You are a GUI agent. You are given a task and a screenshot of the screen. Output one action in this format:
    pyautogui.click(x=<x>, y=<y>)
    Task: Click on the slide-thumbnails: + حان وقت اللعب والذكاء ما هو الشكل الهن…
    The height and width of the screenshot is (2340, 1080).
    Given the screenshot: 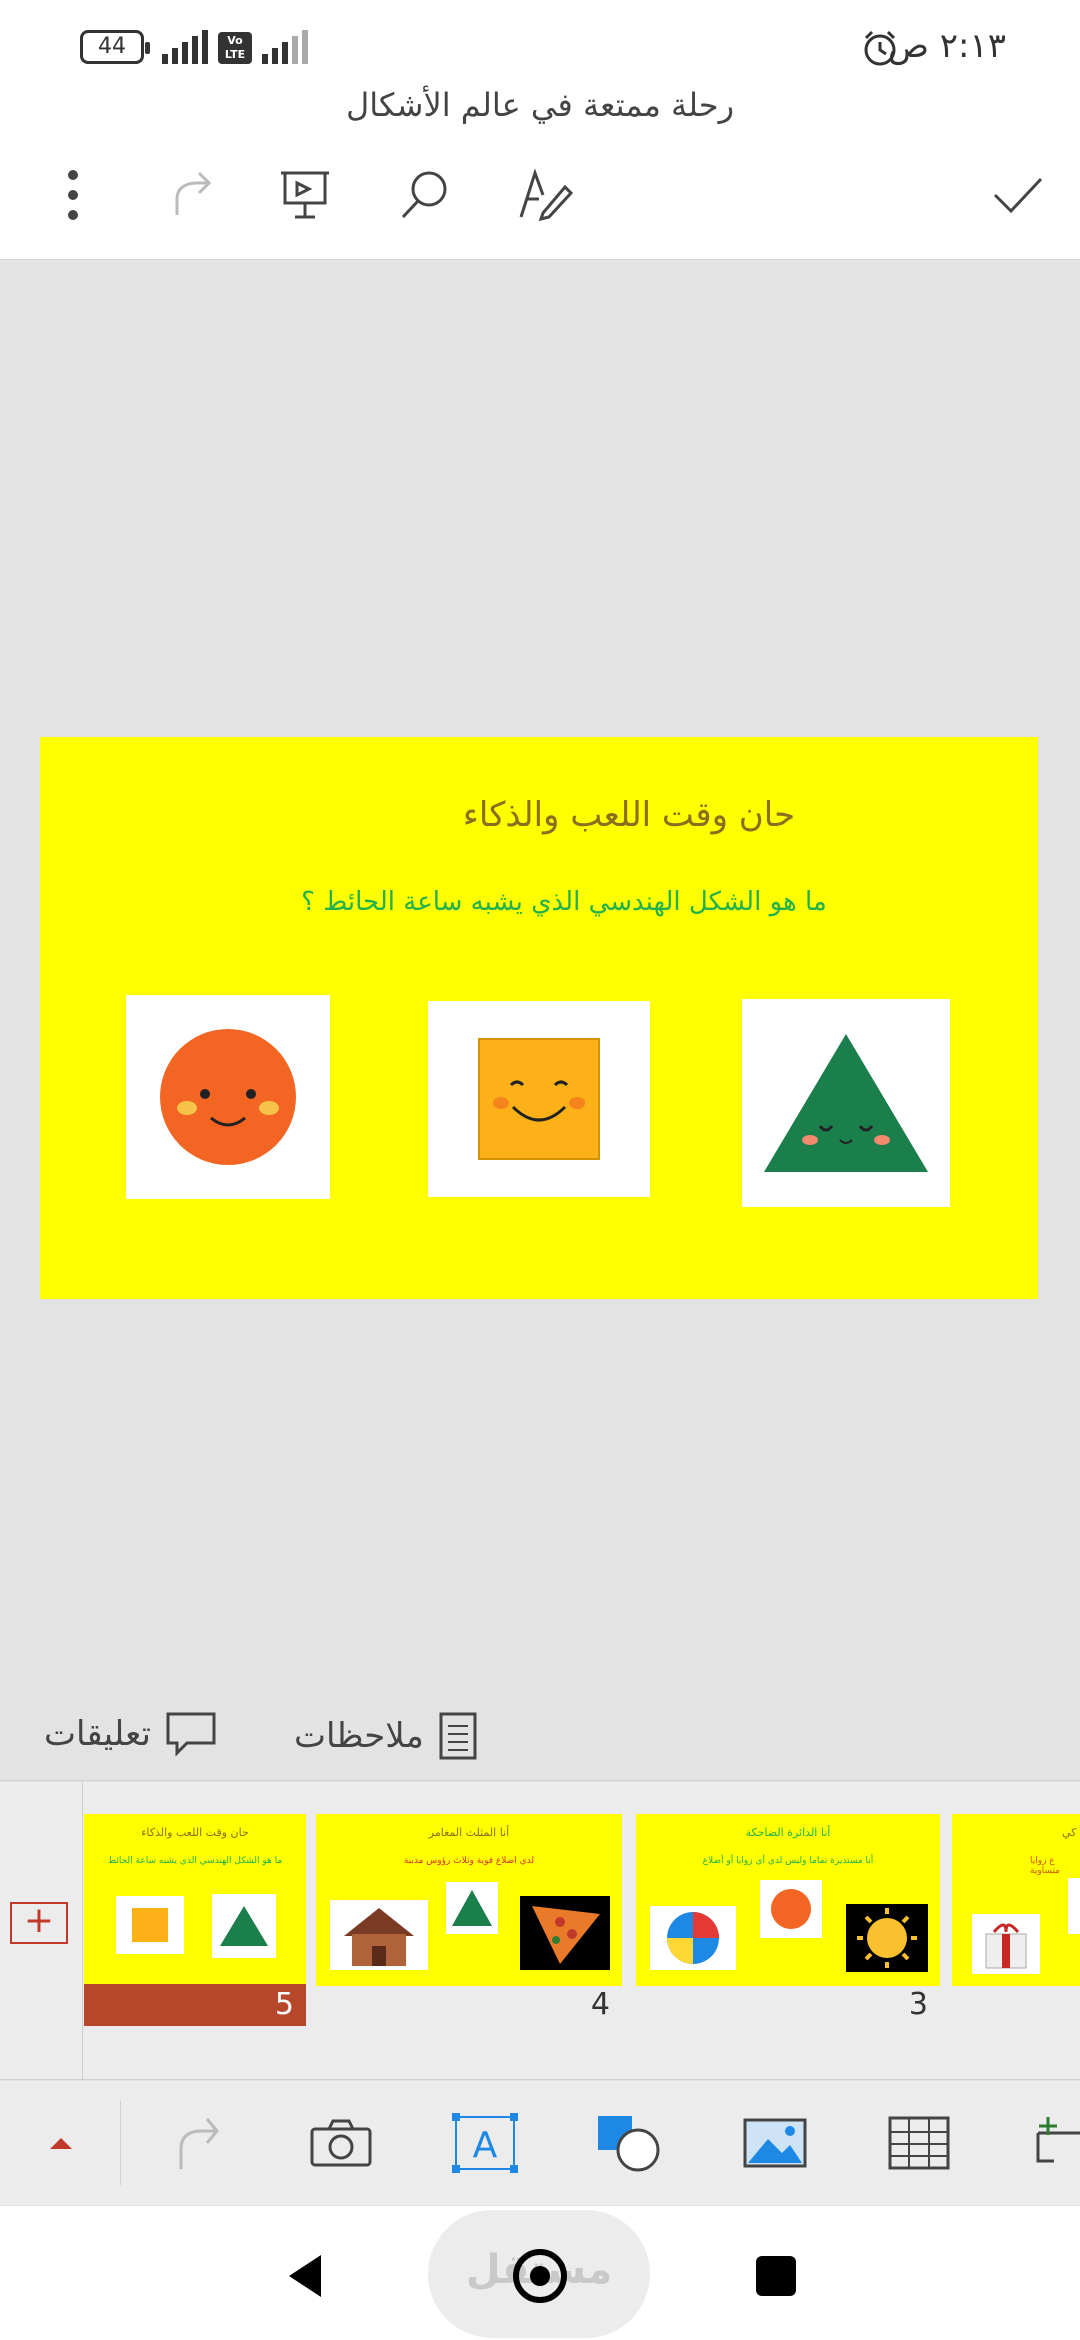 What is the action you would take?
    pyautogui.click(x=540, y=1931)
    